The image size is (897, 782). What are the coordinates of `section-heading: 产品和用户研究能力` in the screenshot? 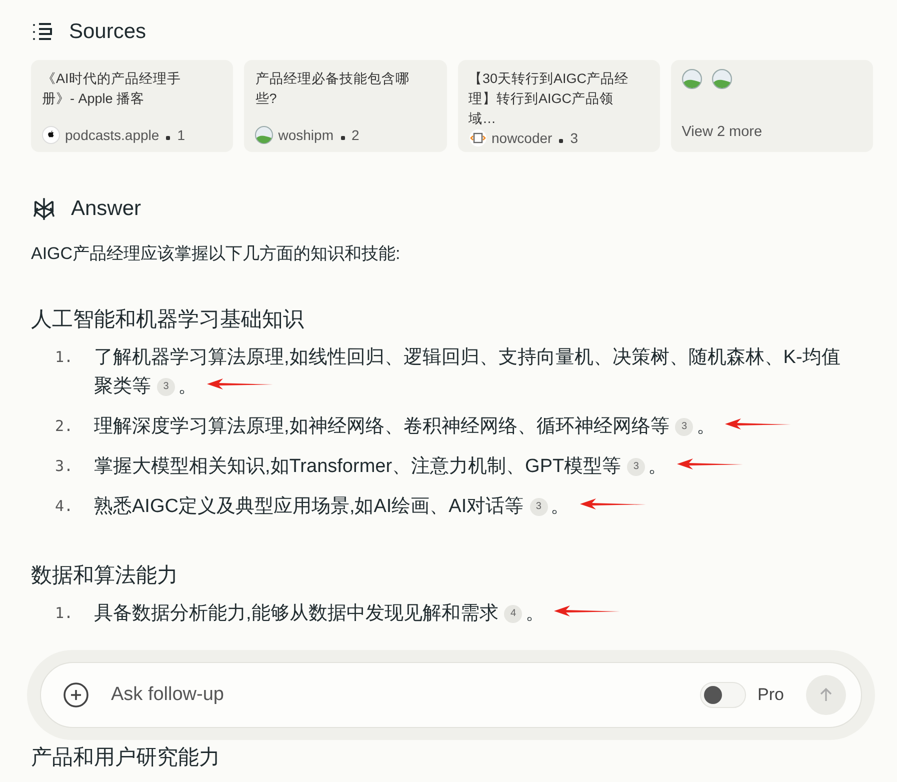 It's located at (126, 758).